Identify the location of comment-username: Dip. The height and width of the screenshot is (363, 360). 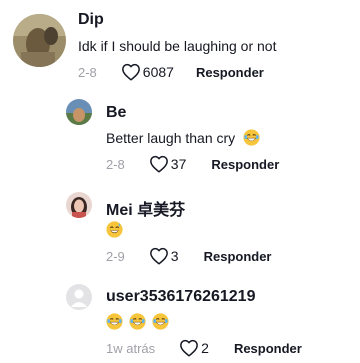
(91, 20).